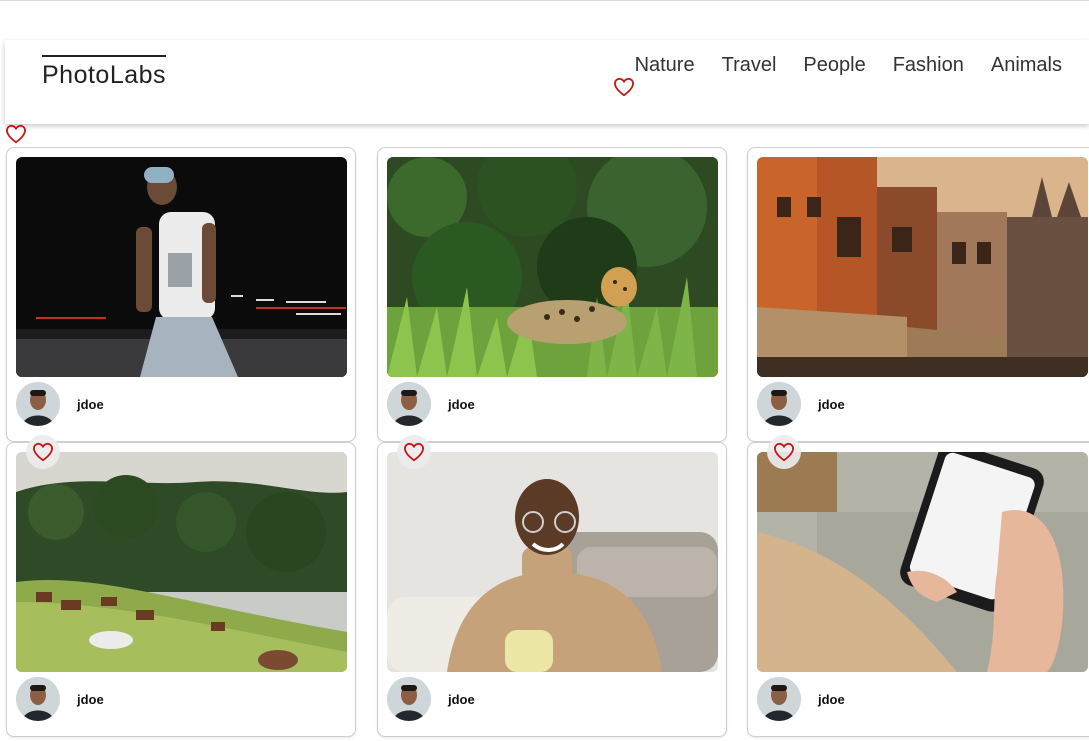 The height and width of the screenshot is (741, 1089). I want to click on brand-logo: PhotoLabs, so click(104, 72).